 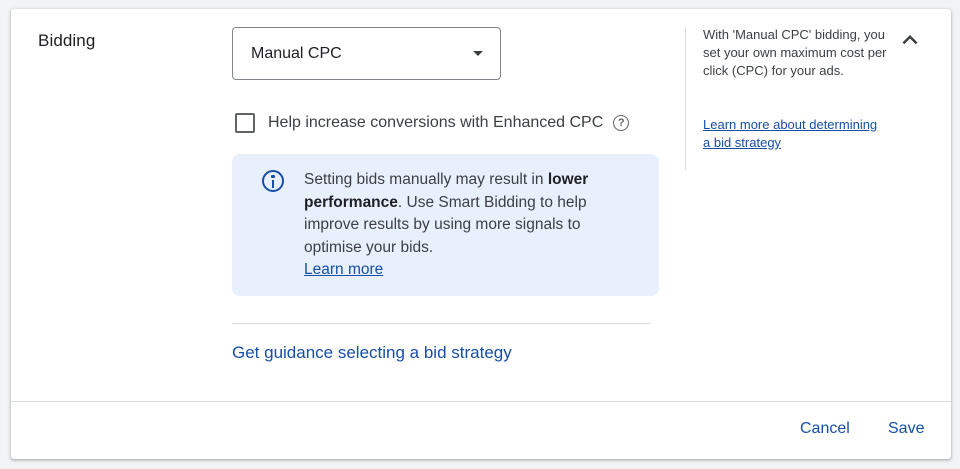 I want to click on footer-divider, so click(x=481, y=401).